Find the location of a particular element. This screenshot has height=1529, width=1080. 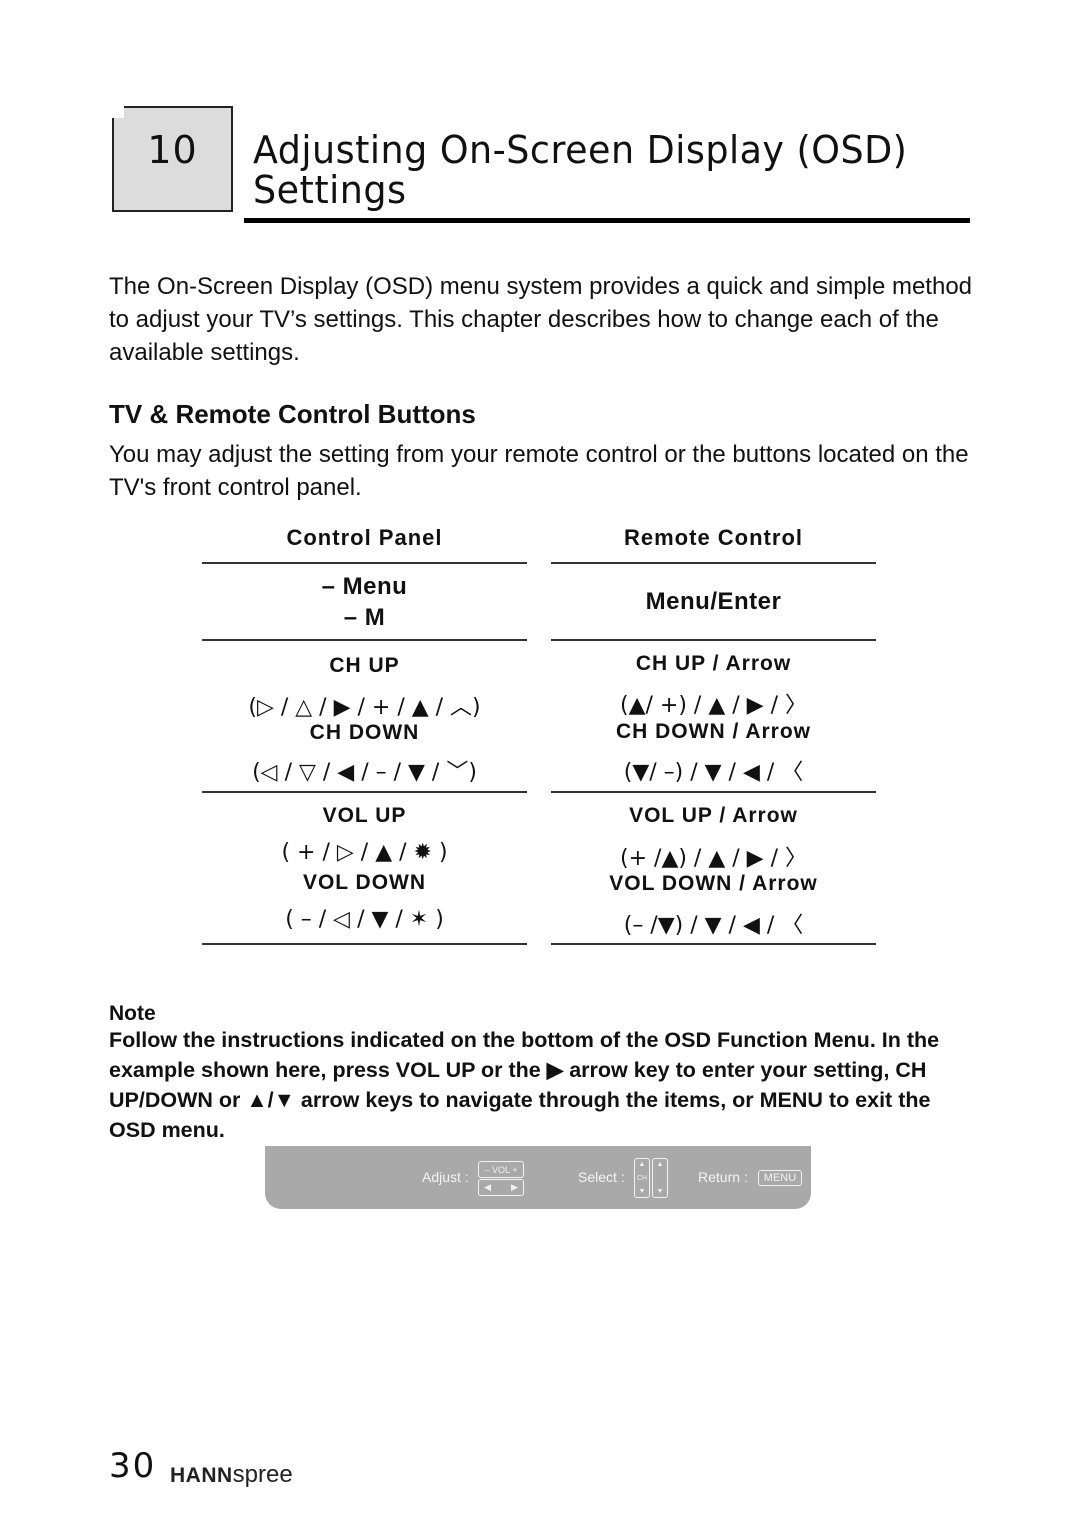

remote-vol-up-symbols: (+ /▲) / ▲ / ▶ / 〉 is located at coordinates (713, 858).